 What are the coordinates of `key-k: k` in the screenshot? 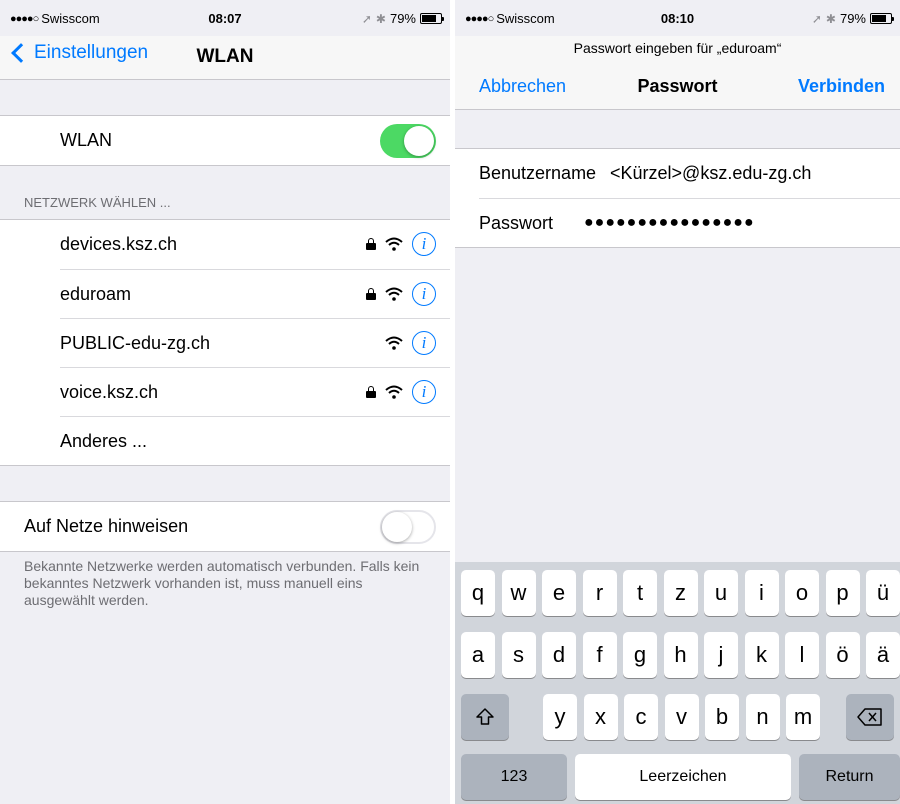 It's located at (761, 655).